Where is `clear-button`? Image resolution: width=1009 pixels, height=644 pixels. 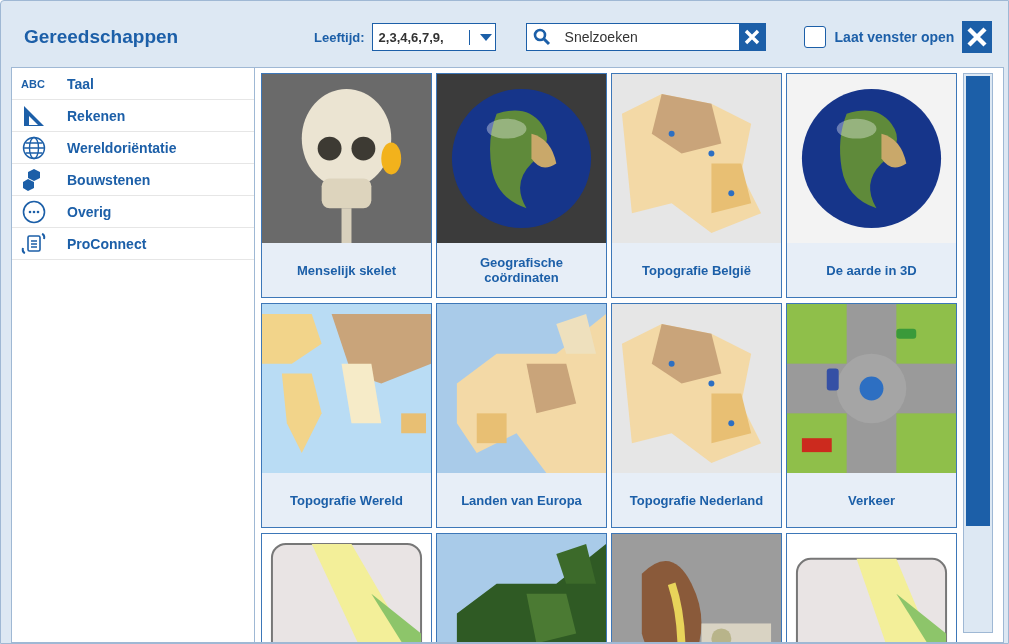
clear-button is located at coordinates (751, 37).